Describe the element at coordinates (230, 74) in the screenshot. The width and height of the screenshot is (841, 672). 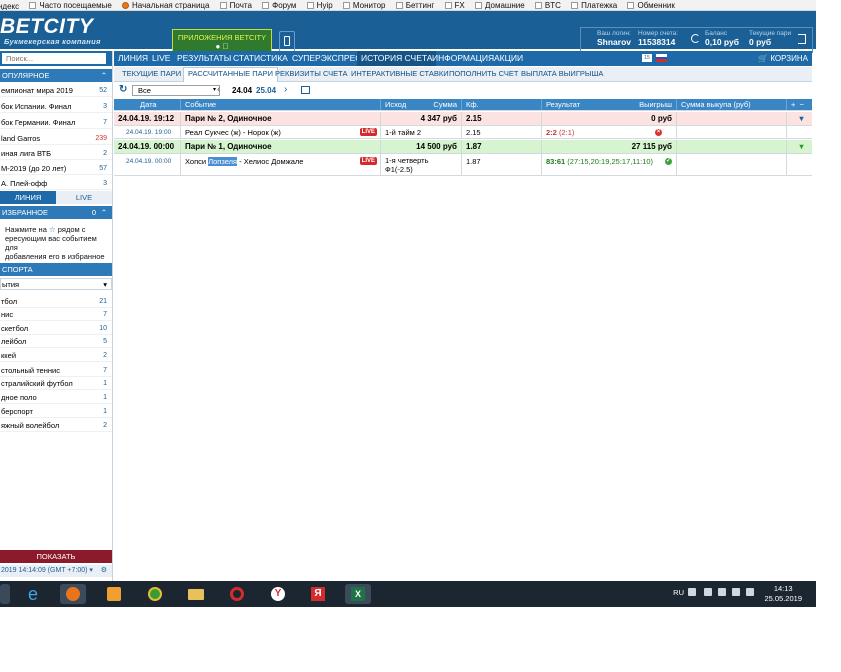
I see `subtab-settled-bets: РАССЧИТАННЫЕ ПАРИ` at that location.